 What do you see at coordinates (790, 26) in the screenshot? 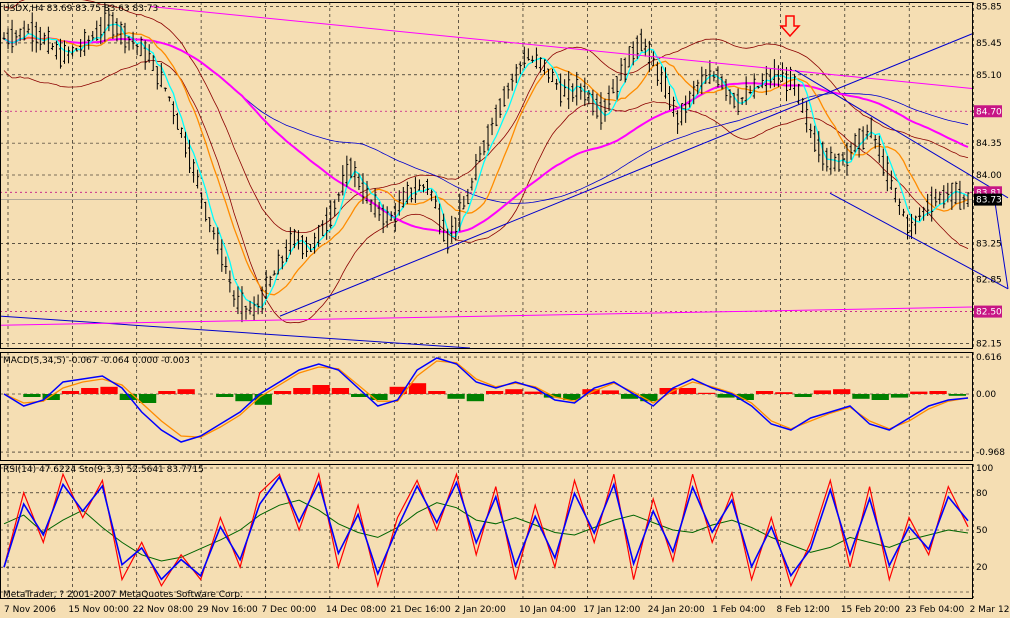
I see `down-arrow-icon` at bounding box center [790, 26].